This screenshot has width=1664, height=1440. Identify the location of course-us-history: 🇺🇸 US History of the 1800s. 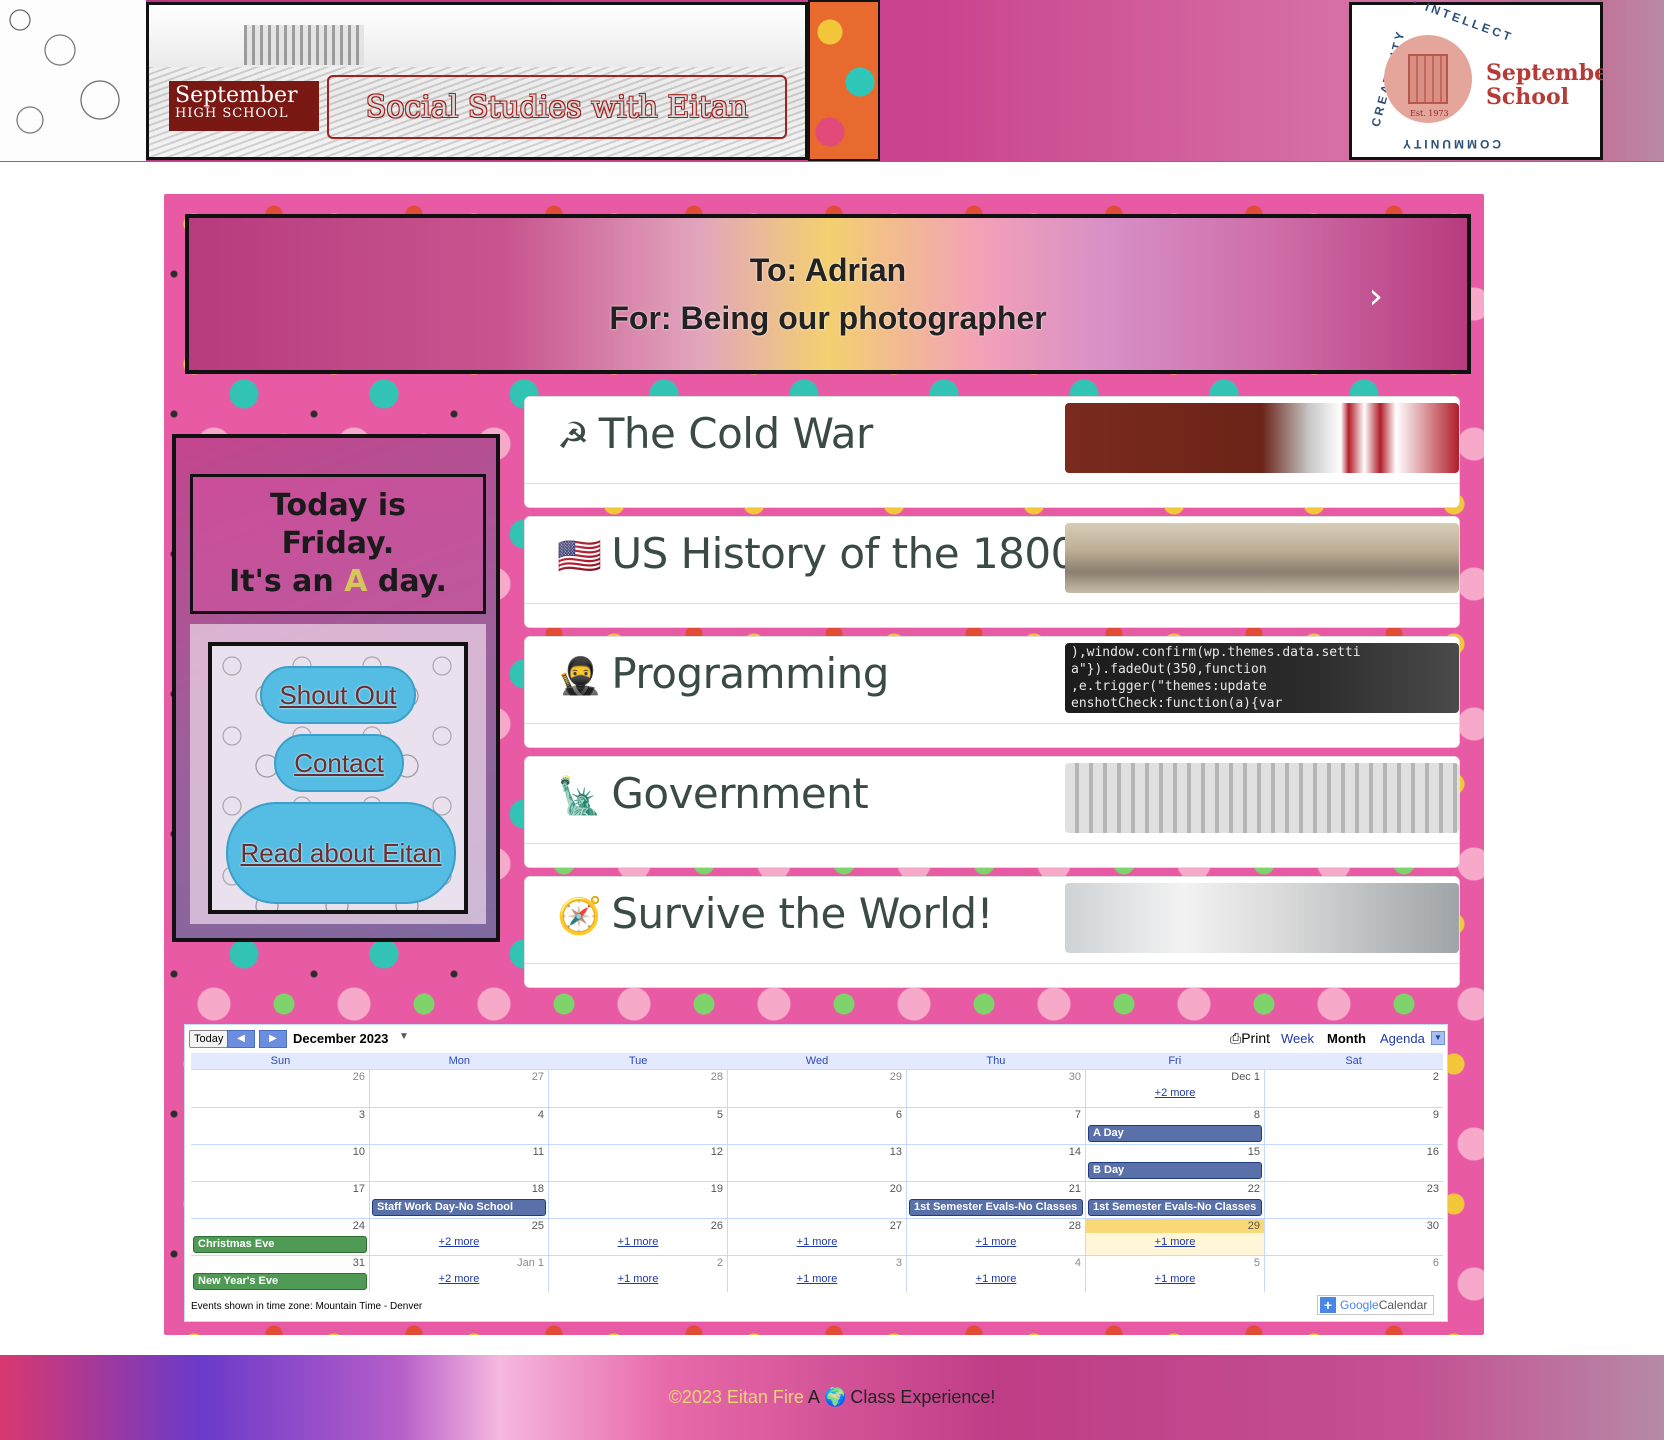
(992, 572).